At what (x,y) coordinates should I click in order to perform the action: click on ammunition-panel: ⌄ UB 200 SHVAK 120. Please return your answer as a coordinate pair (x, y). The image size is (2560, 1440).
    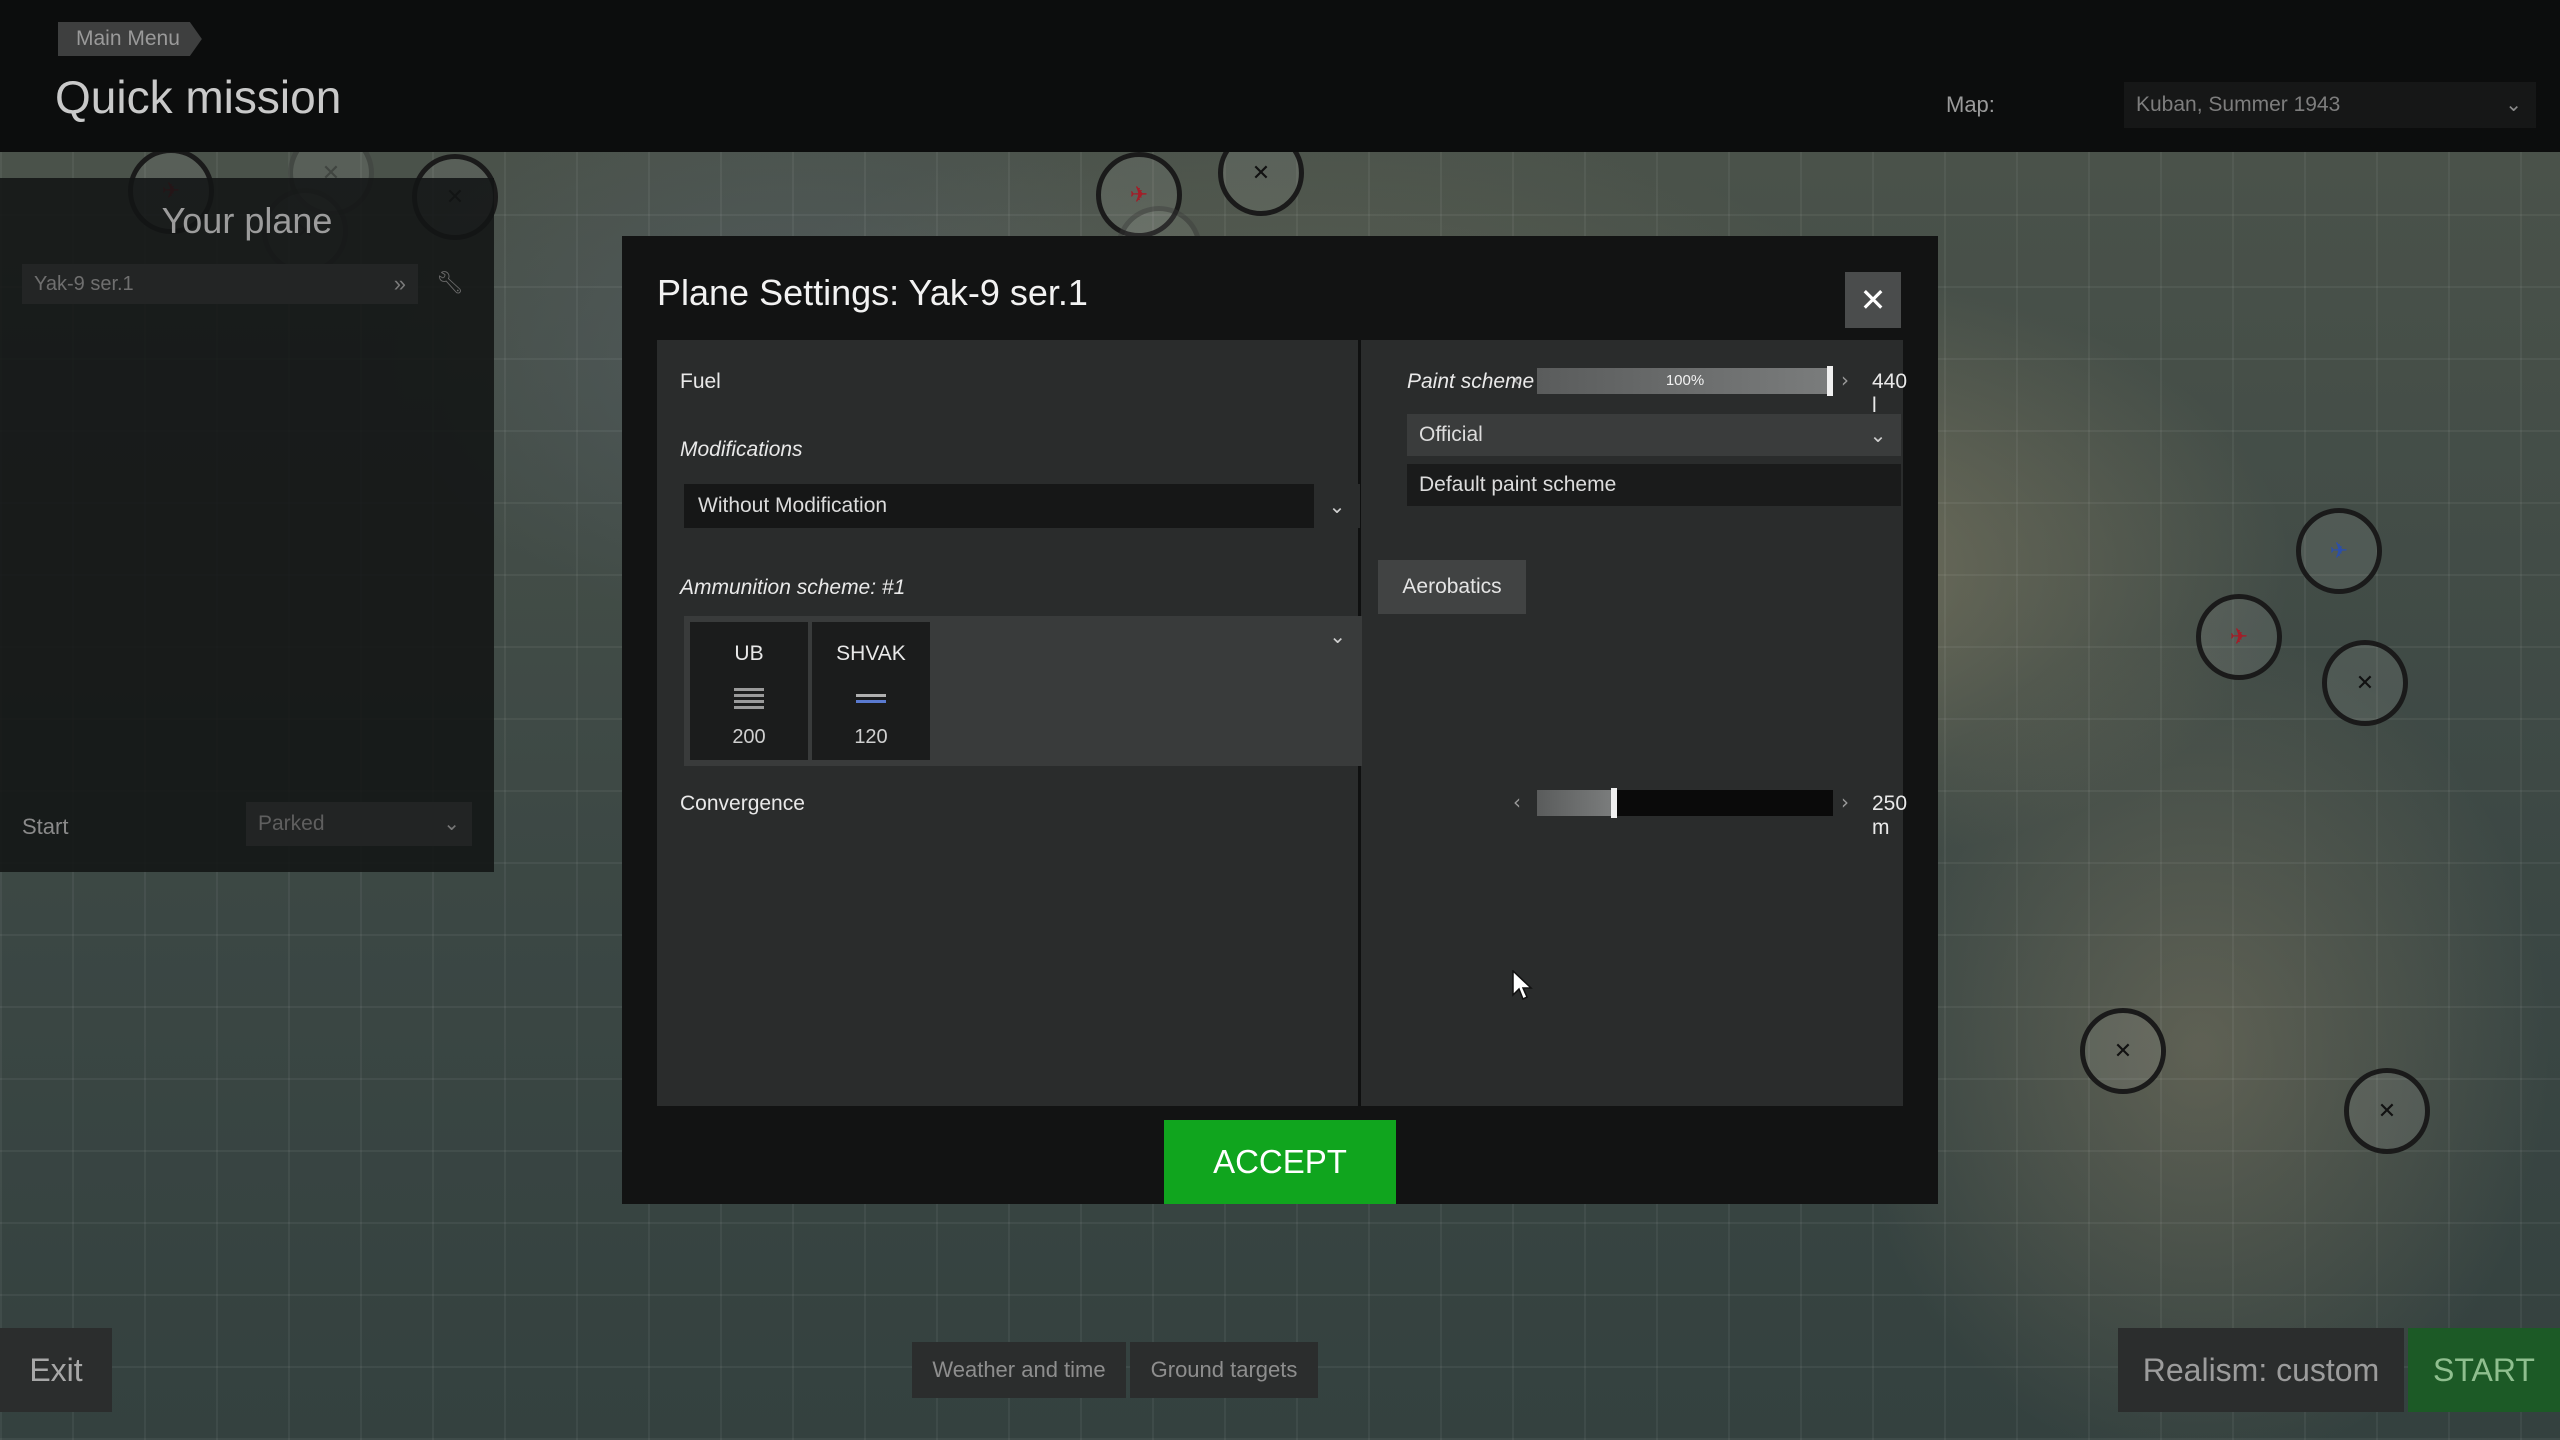
    Looking at the image, I should click on (1023, 691).